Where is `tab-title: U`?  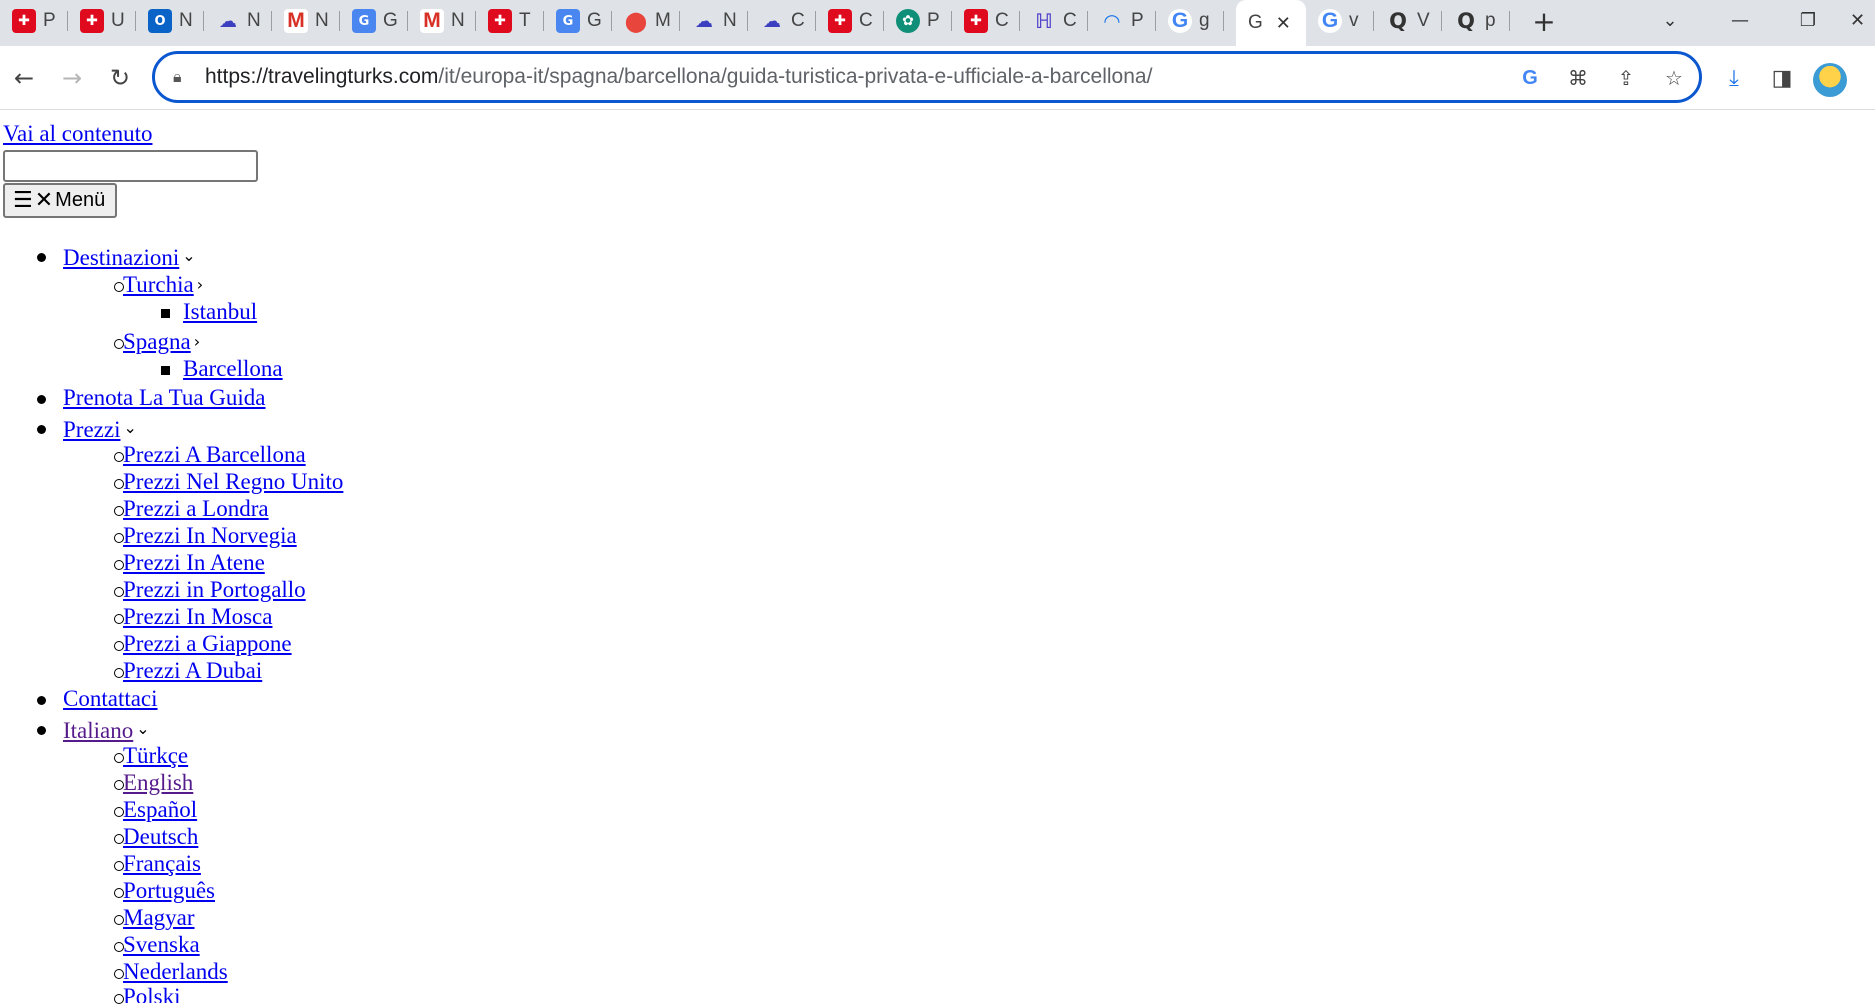
tab-title: U is located at coordinates (118, 20).